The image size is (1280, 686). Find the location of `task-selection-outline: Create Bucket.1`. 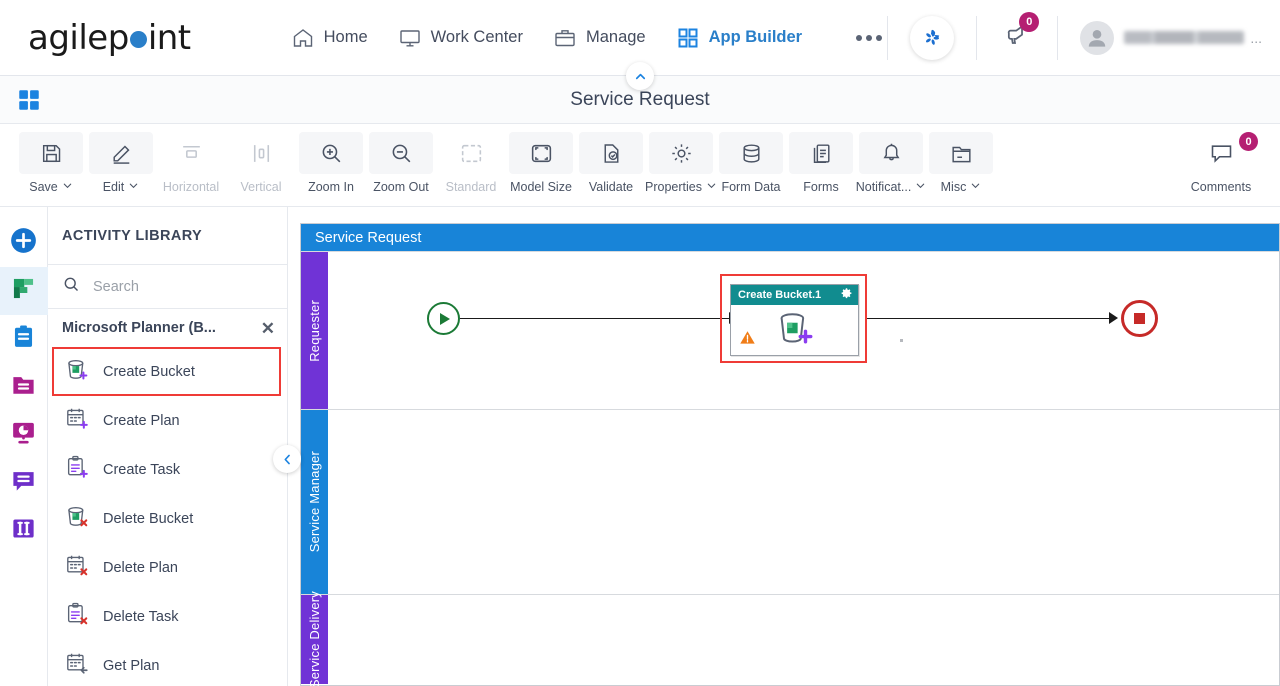

task-selection-outline: Create Bucket.1 is located at coordinates (793, 318).